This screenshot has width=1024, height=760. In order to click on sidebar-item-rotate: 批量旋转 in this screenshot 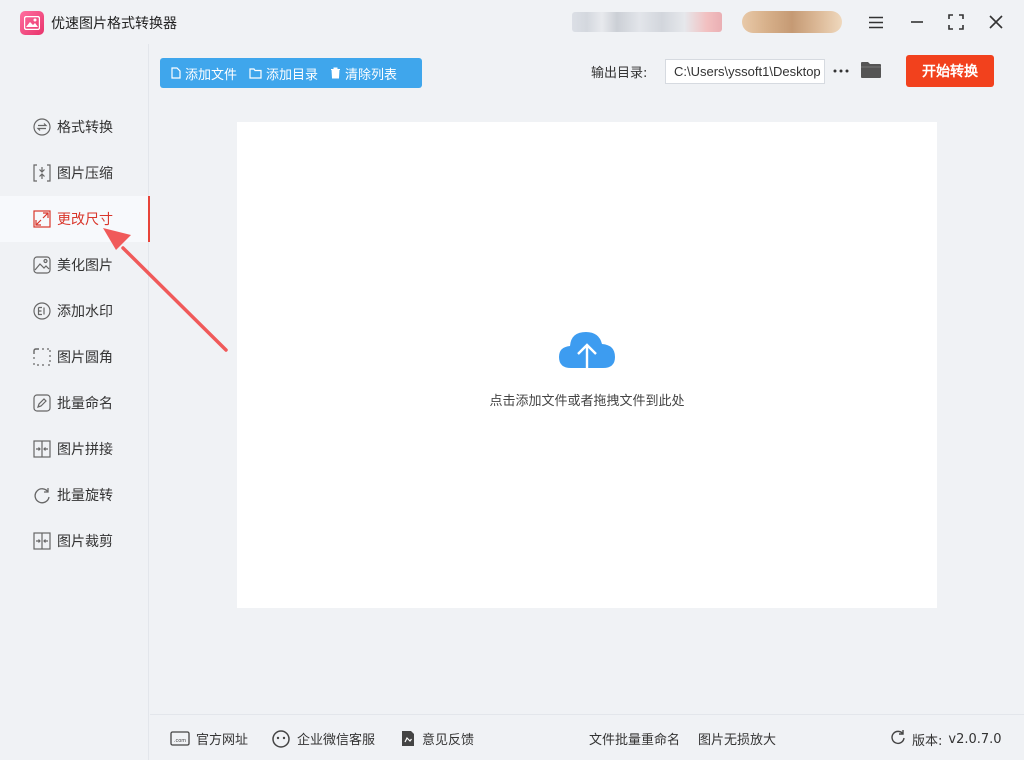, I will do `click(74, 495)`.